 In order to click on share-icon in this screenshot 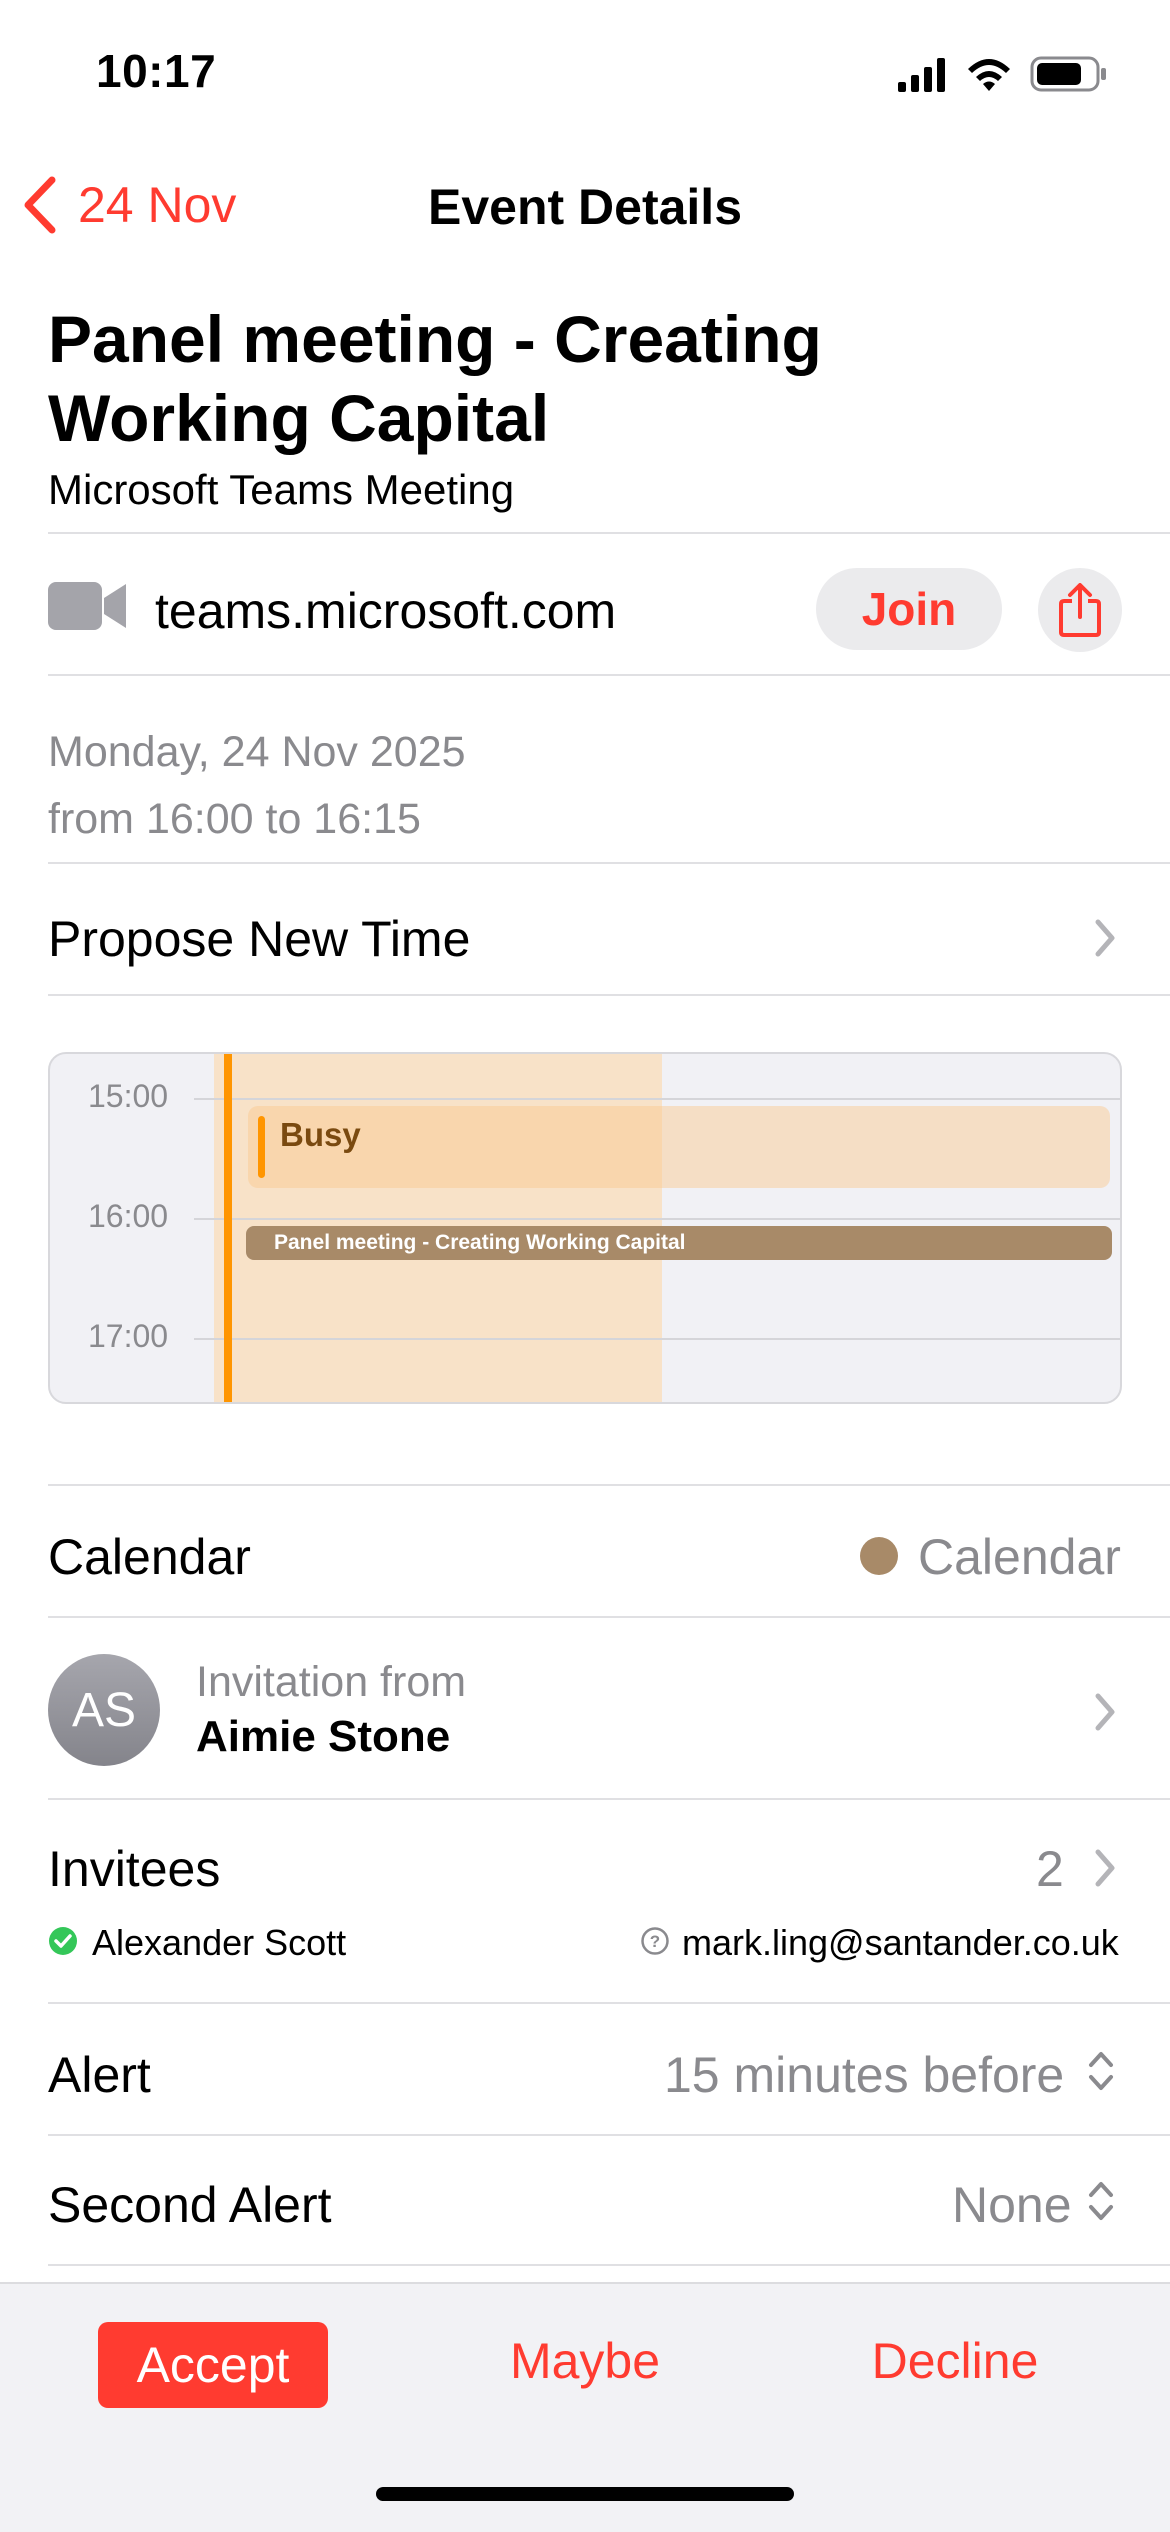, I will do `click(1080, 610)`.